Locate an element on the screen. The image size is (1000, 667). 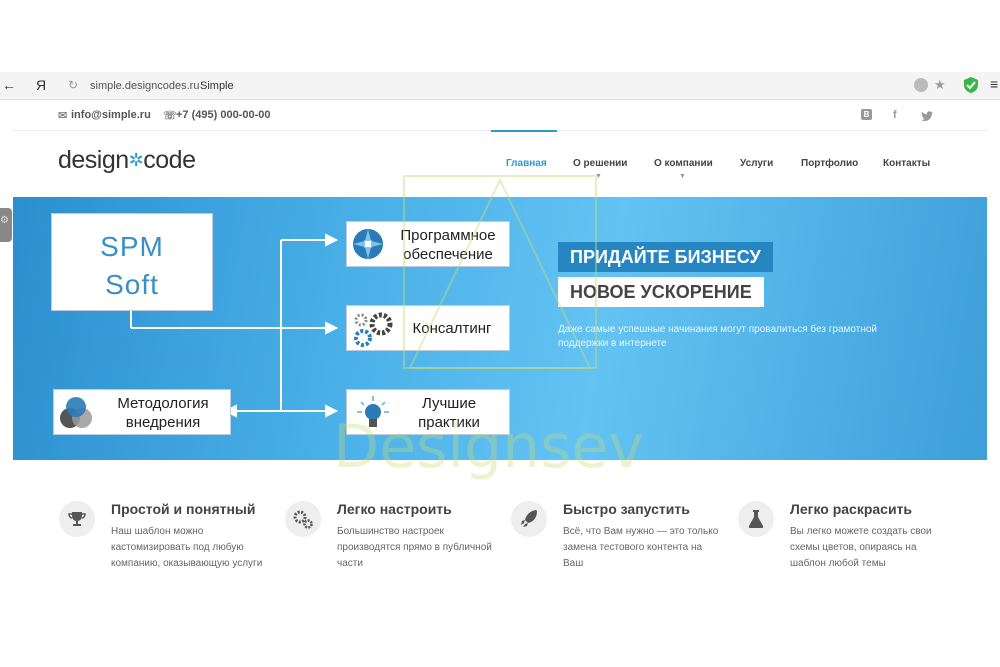
nav-item-home: Главная is located at coordinates (526, 163).